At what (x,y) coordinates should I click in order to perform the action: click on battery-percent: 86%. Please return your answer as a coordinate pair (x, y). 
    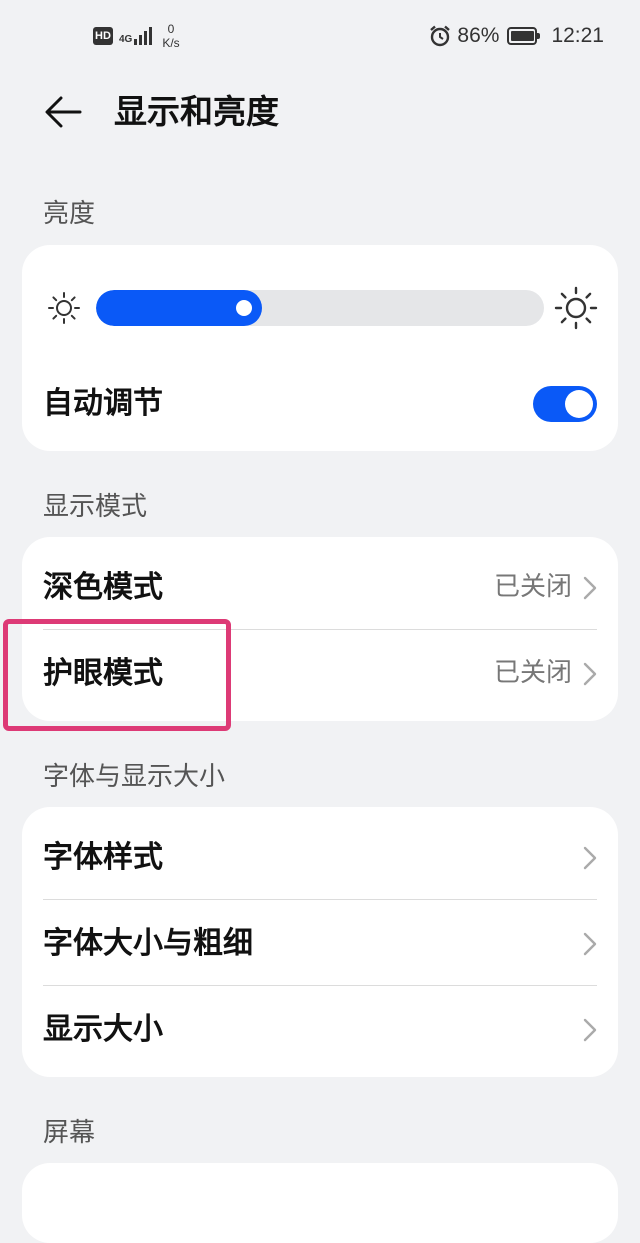
    Looking at the image, I should click on (478, 35).